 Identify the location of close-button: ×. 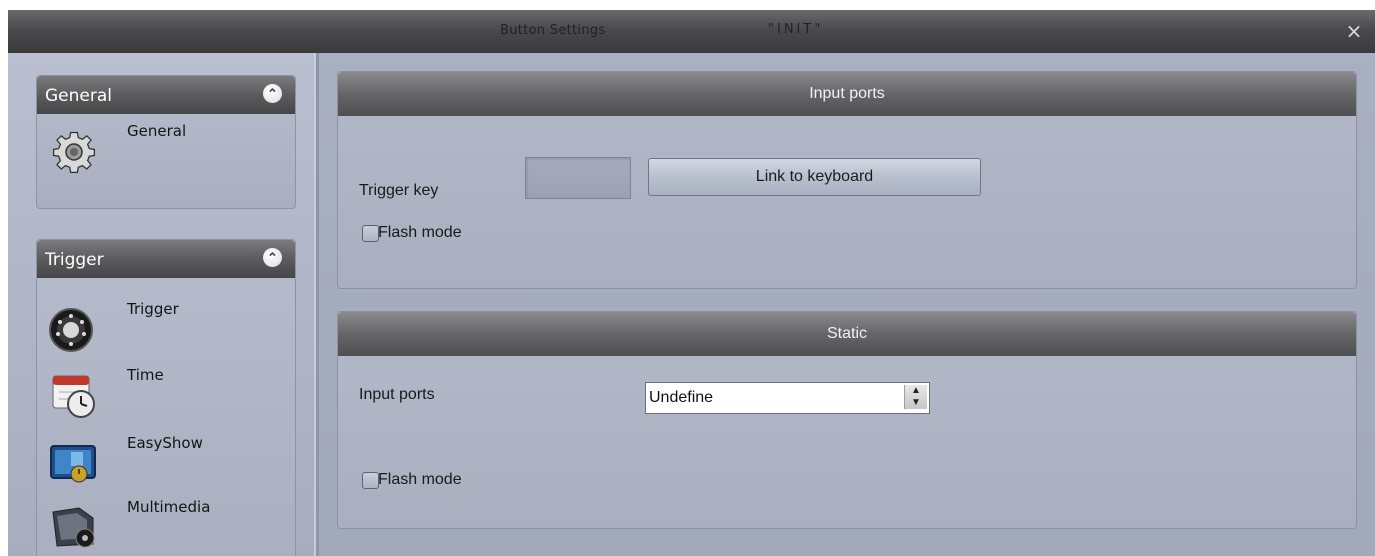
(1354, 31).